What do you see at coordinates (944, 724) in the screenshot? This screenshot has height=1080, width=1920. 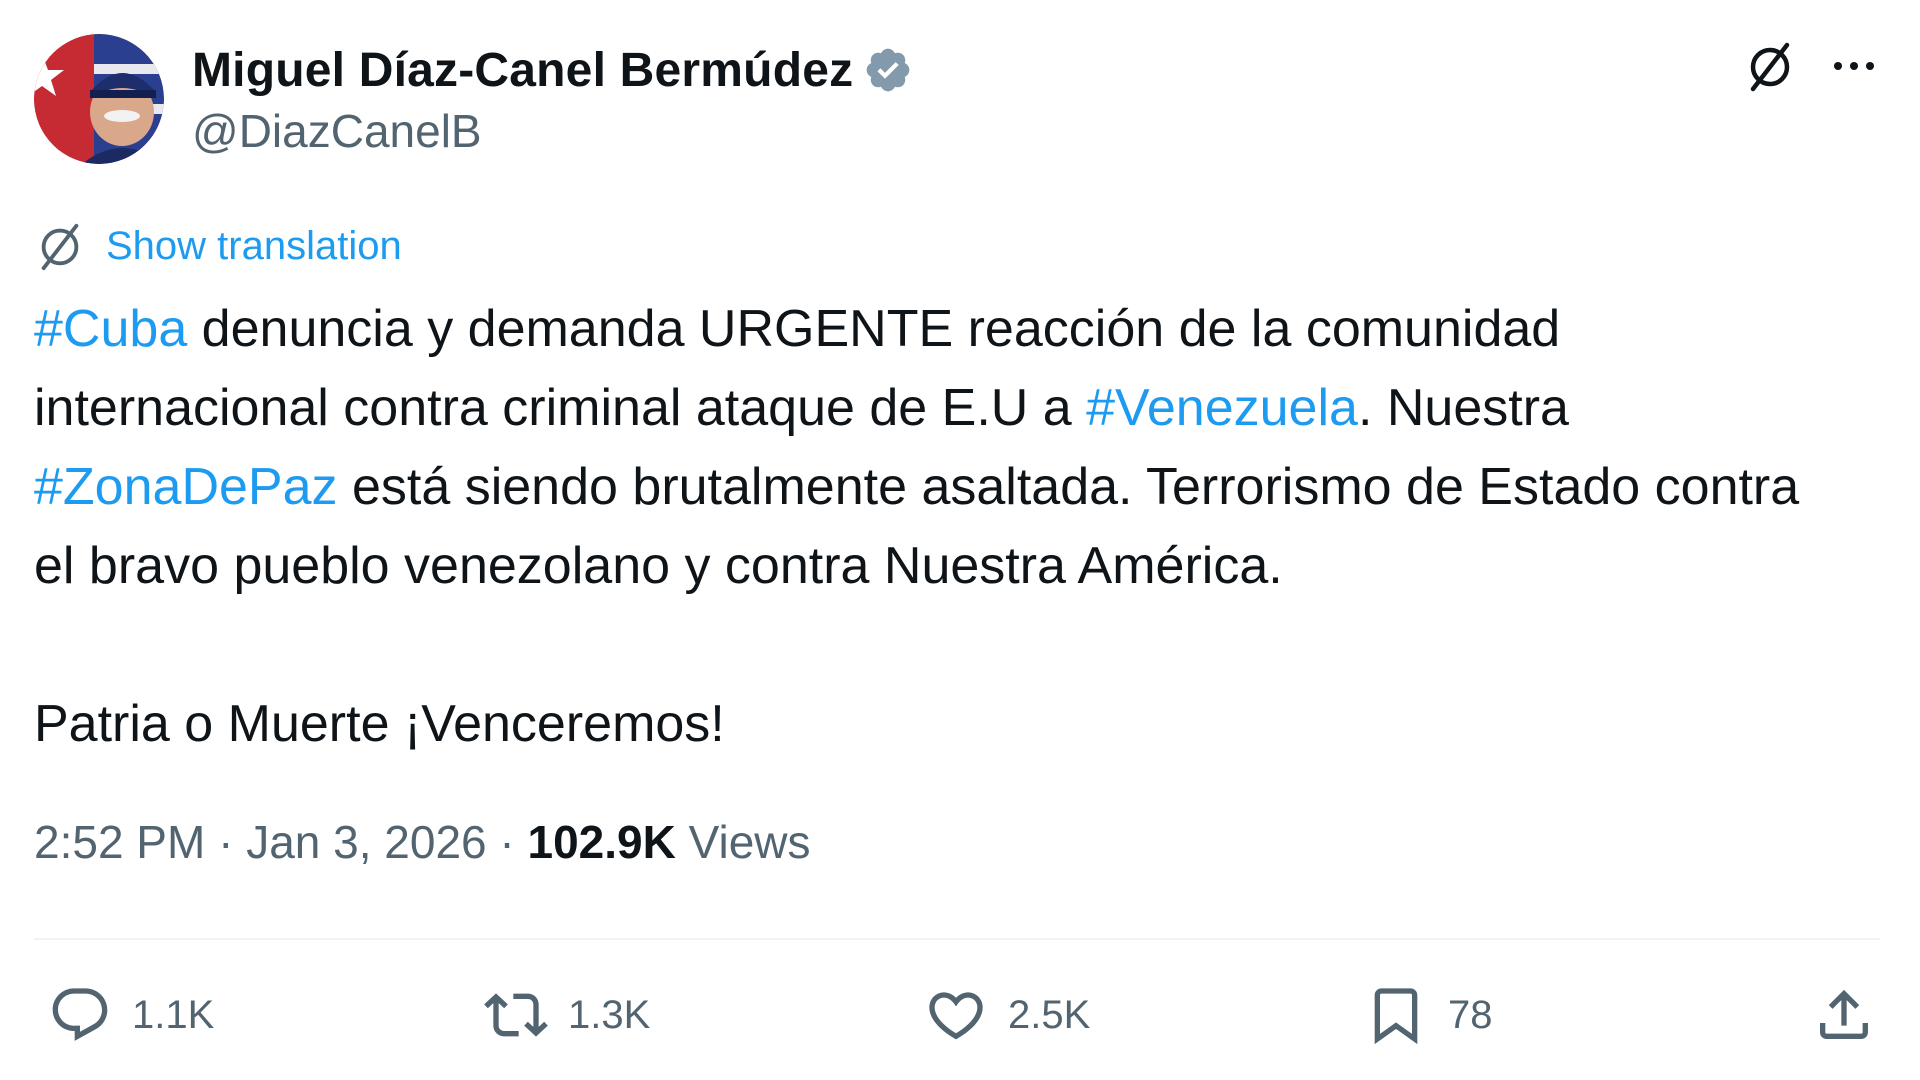 I see `tweet-paragraph: Patria o Muerte ¡Venceremos!` at bounding box center [944, 724].